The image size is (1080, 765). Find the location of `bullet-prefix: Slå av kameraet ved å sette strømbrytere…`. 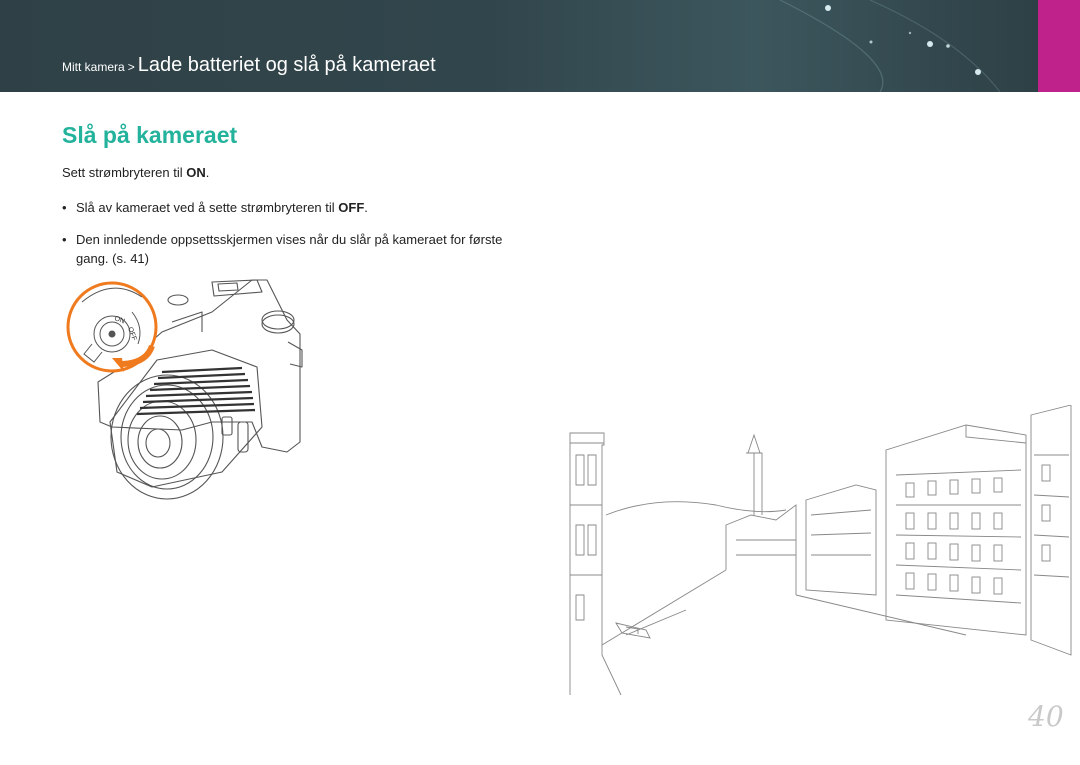

bullet-prefix: Slå av kameraet ved å sette strømbrytere… is located at coordinates (207, 207).